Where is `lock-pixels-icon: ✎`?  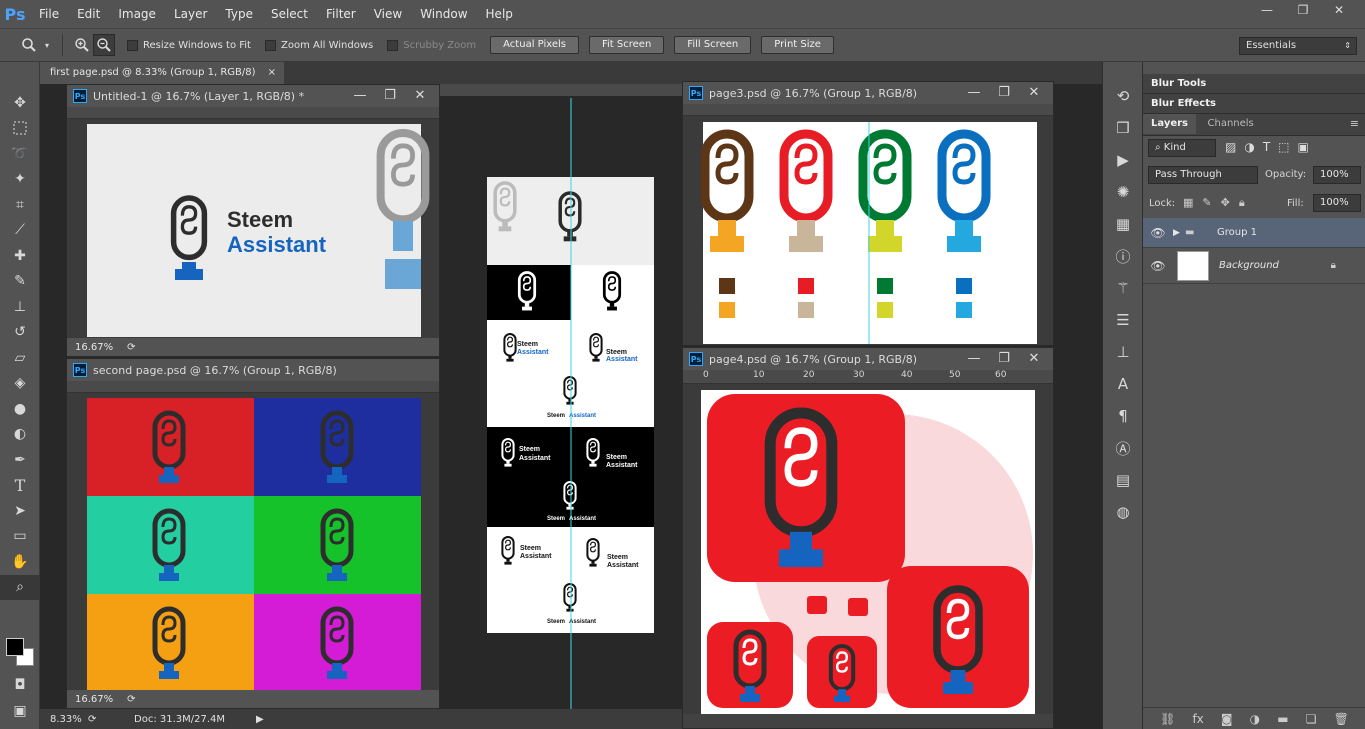
lock-pixels-icon: ✎ is located at coordinates (1206, 203).